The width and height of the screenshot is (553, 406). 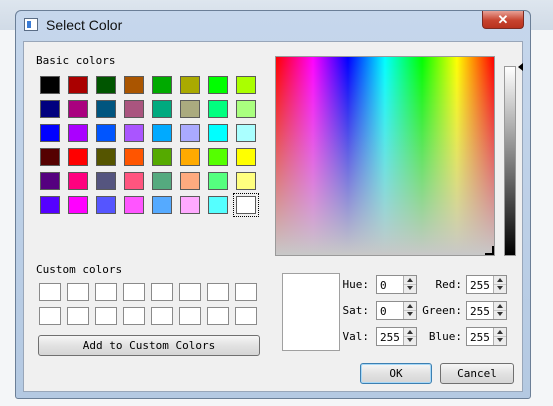 I want to click on luminance-slider, so click(x=510, y=161).